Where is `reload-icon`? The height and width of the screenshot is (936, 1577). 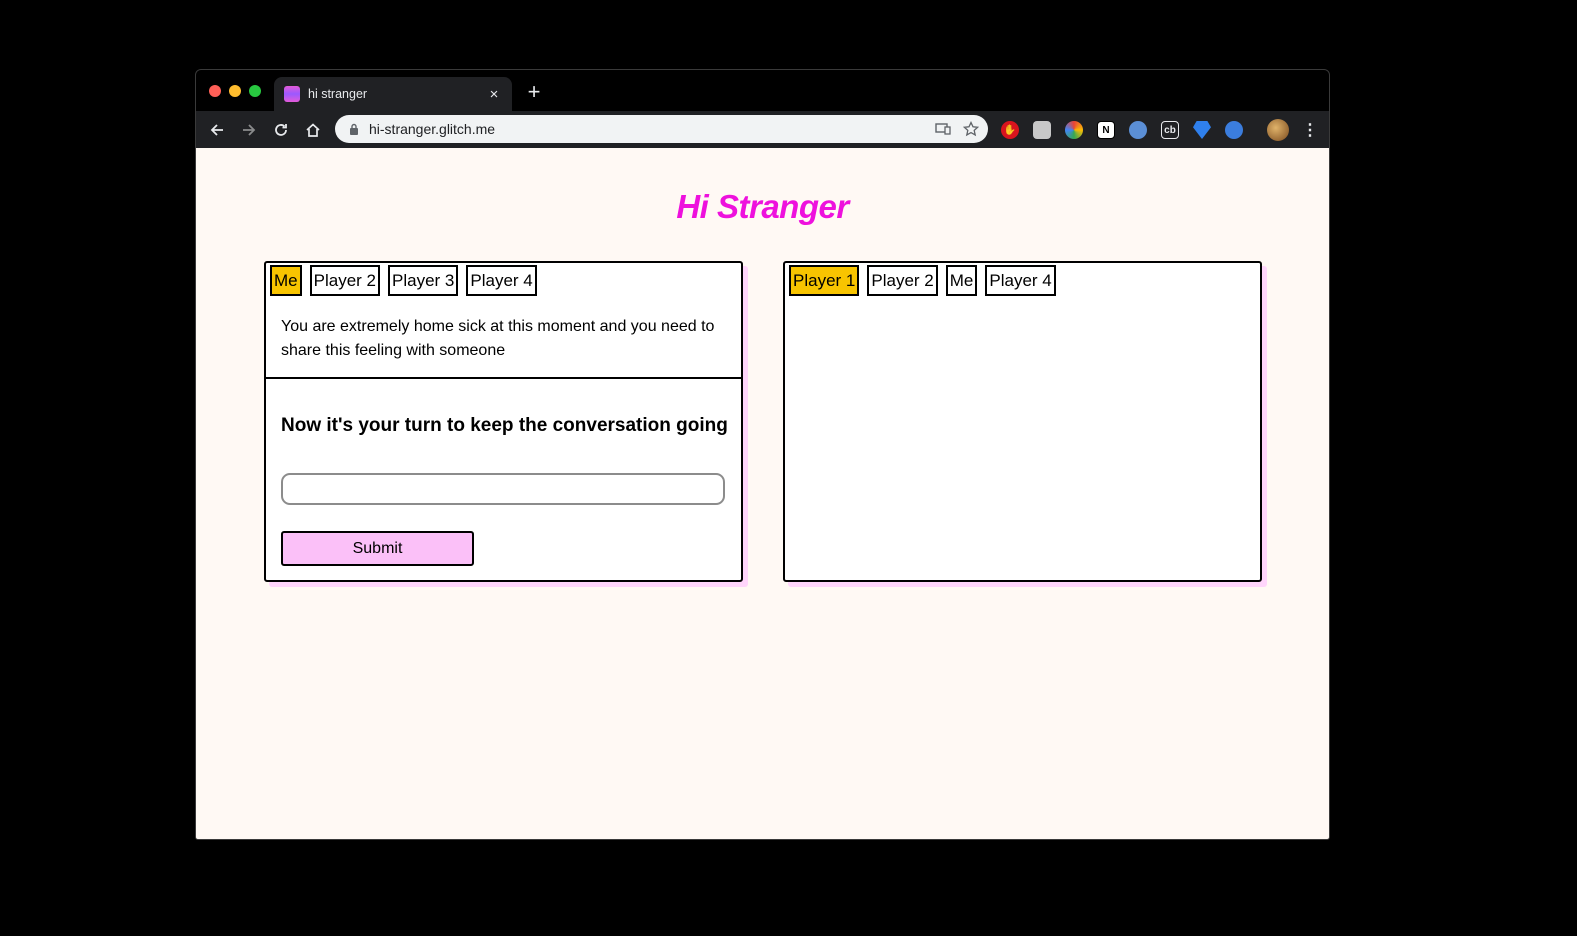
reload-icon is located at coordinates (281, 130).